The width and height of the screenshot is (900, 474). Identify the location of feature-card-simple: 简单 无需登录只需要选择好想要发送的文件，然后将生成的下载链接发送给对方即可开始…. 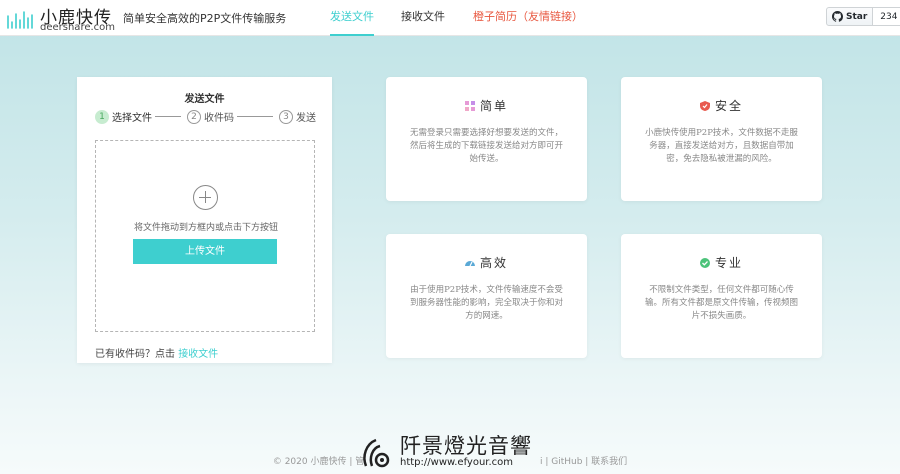
(486, 139).